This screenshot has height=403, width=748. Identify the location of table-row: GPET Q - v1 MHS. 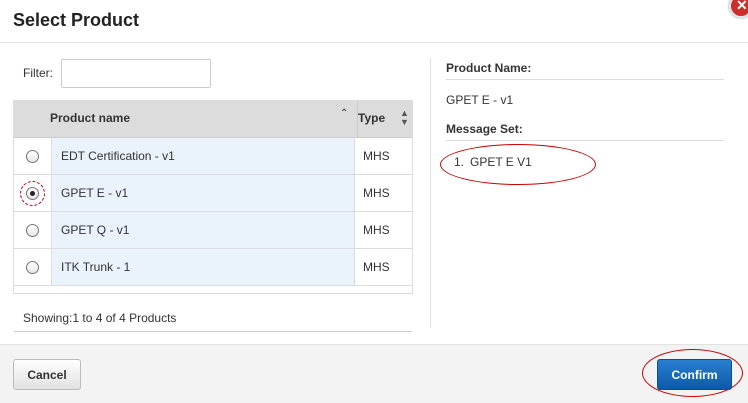
(213, 230).